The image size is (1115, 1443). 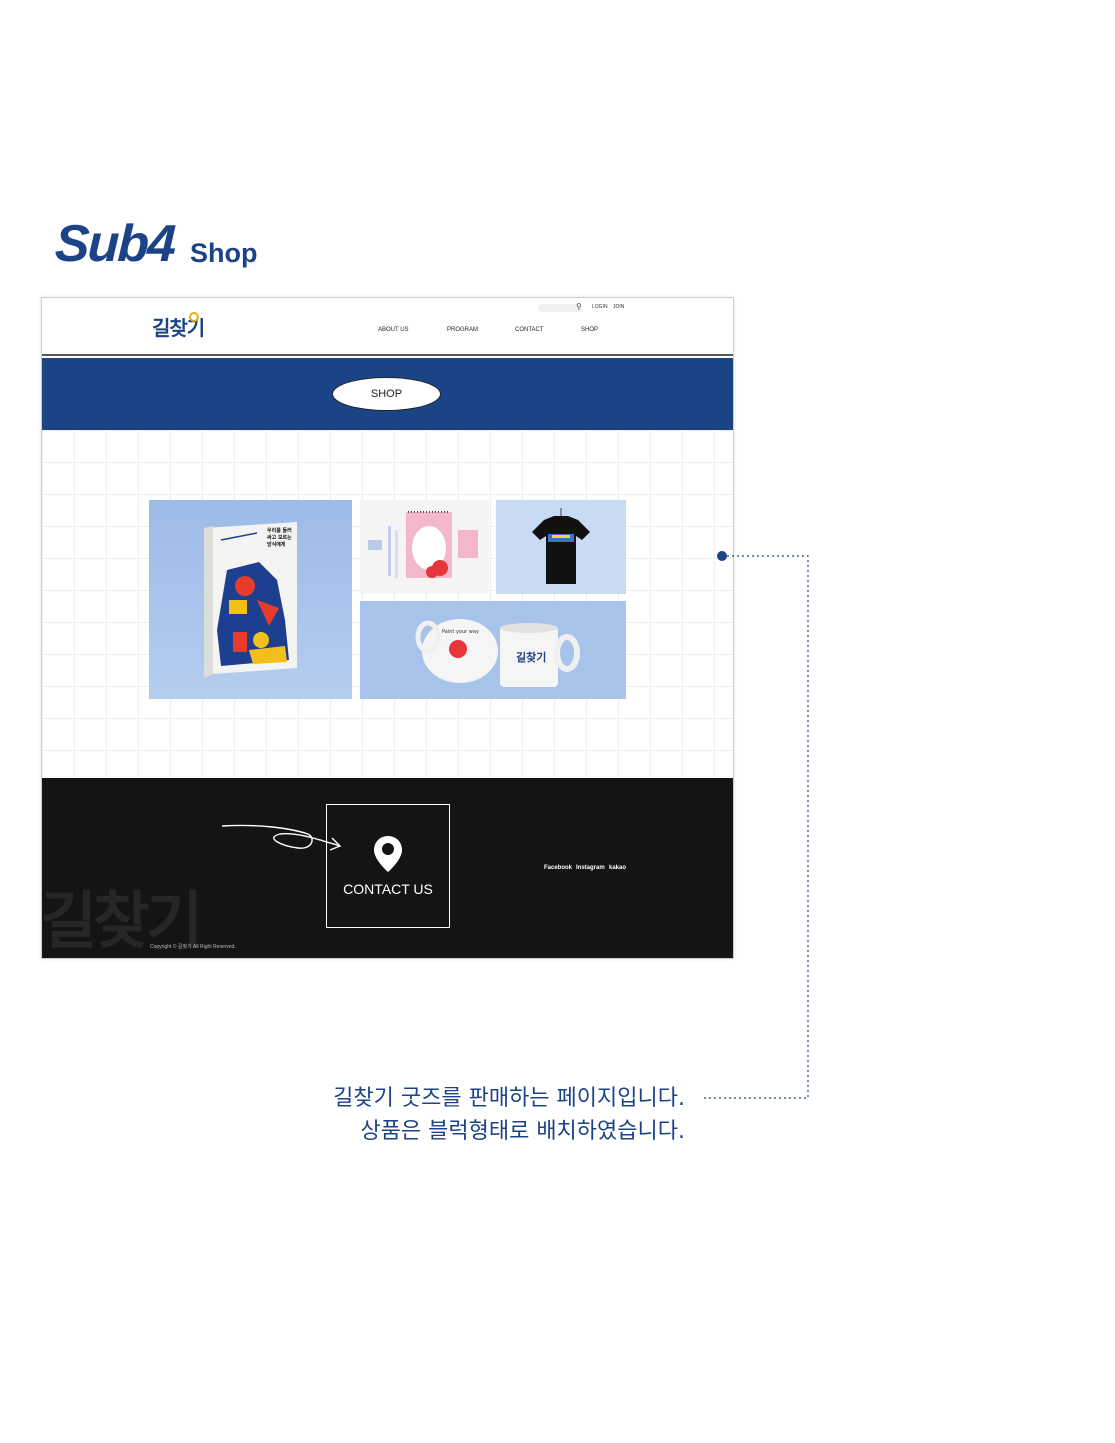 What do you see at coordinates (194, 317) in the screenshot?
I see `logo-pin-icon` at bounding box center [194, 317].